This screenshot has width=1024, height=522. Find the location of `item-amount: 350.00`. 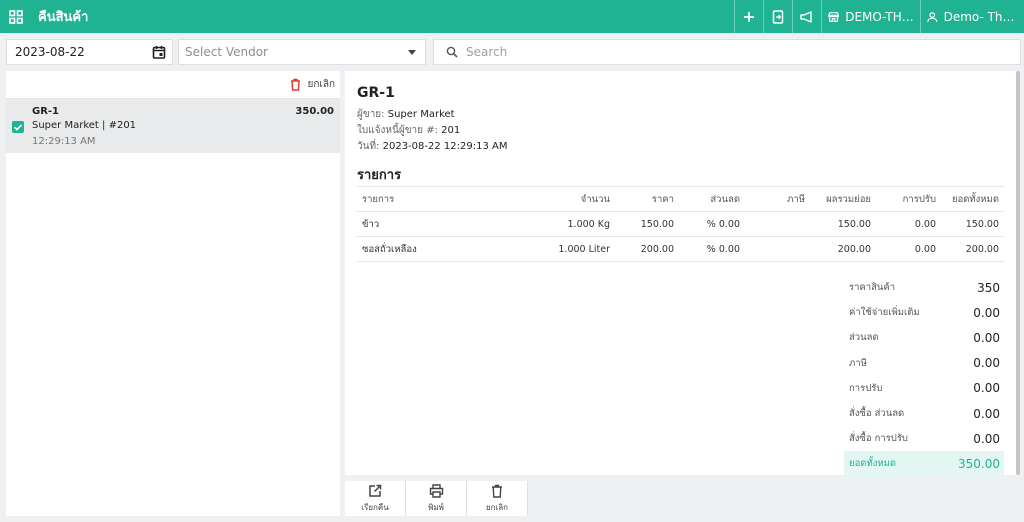

item-amount: 350.00 is located at coordinates (314, 111).